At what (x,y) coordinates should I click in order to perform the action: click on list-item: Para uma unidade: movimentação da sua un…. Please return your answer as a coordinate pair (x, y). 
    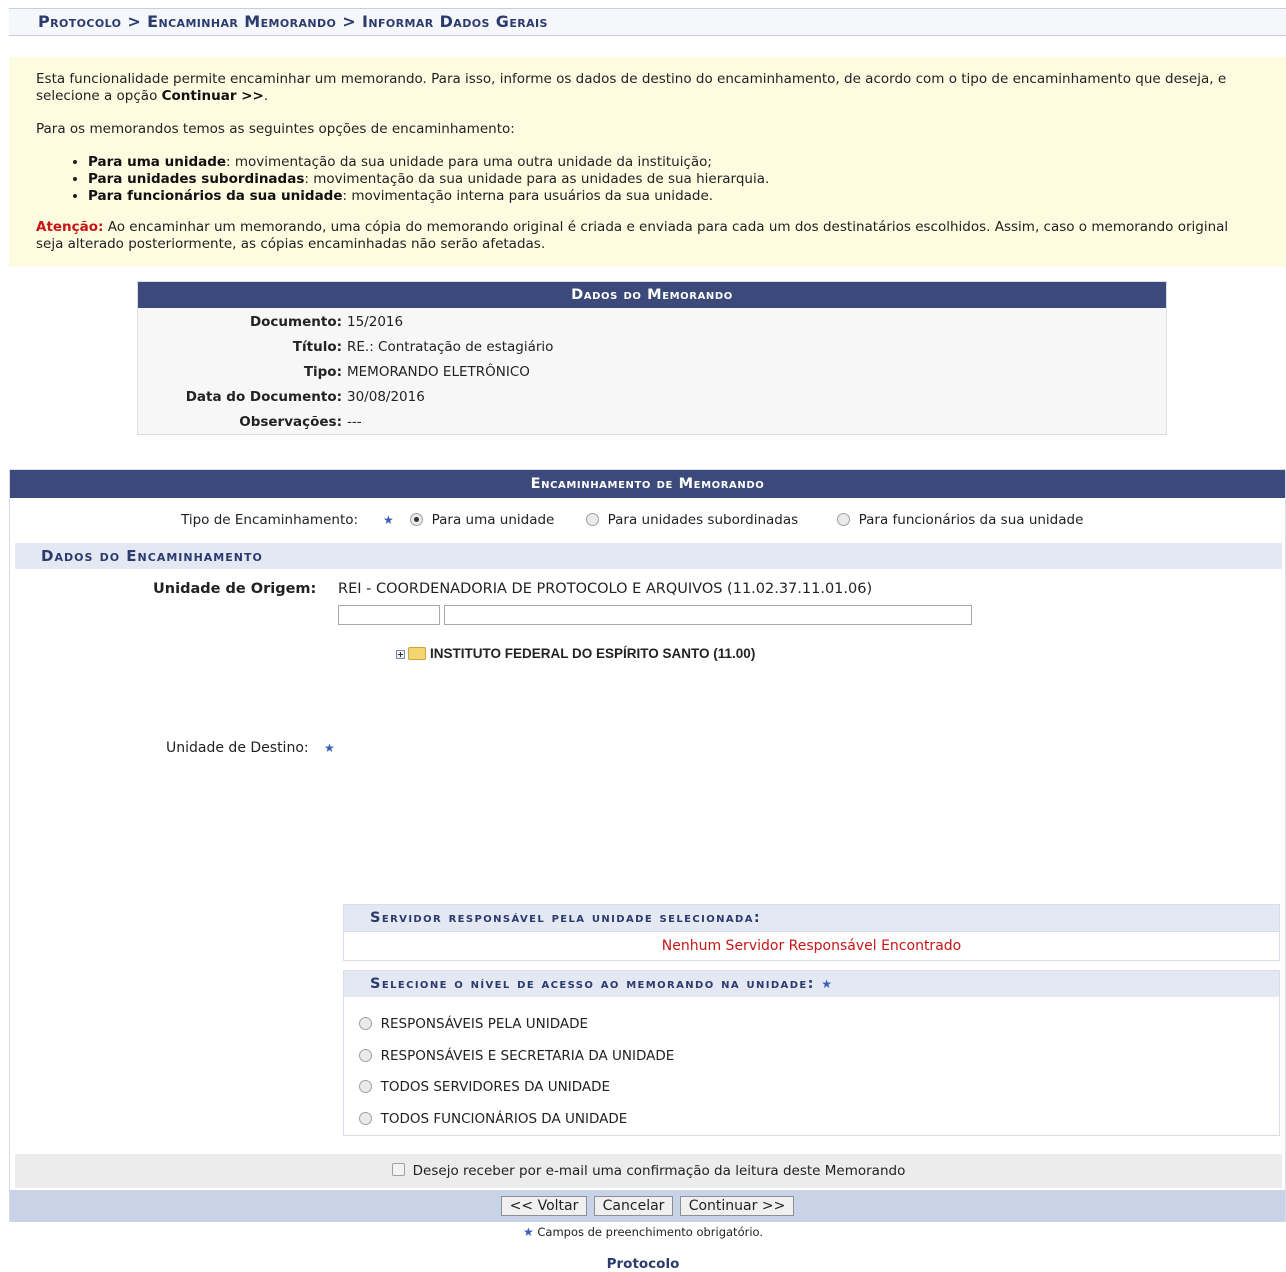
    Looking at the image, I should click on (673, 162).